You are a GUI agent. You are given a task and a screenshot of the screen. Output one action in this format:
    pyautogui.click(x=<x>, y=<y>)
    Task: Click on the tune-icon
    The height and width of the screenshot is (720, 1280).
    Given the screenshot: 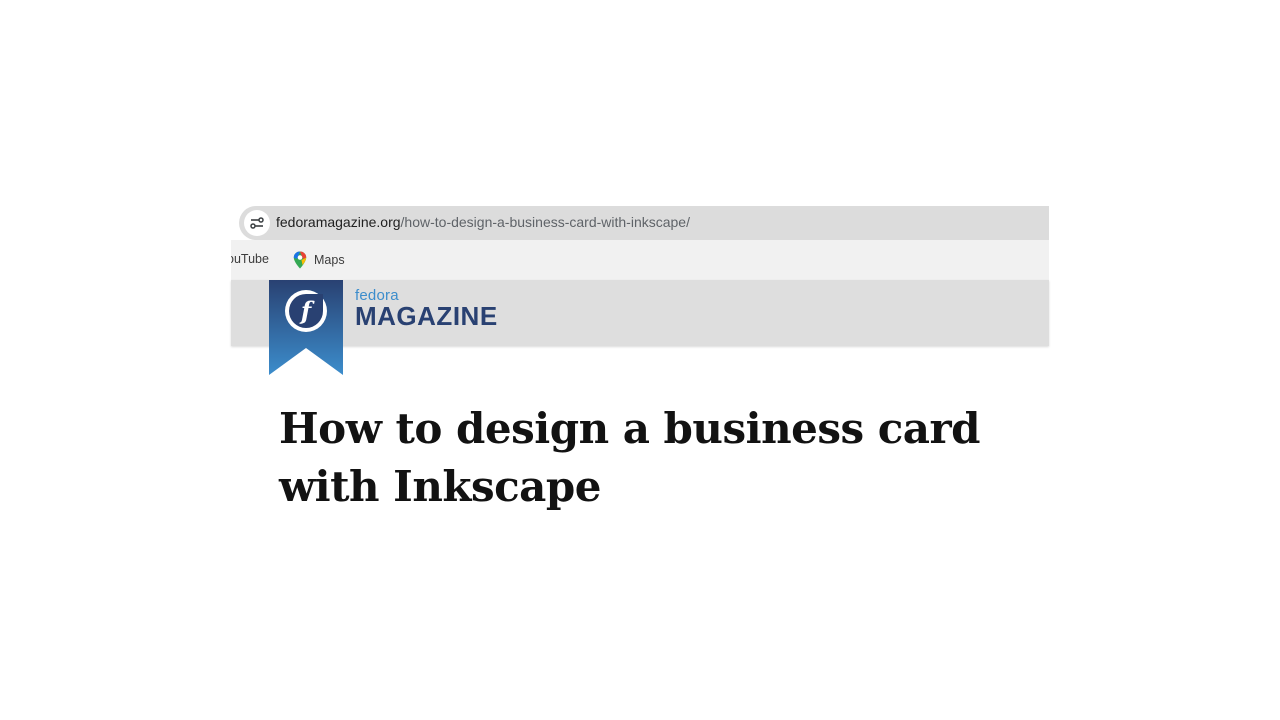 What is the action you would take?
    pyautogui.click(x=257, y=223)
    